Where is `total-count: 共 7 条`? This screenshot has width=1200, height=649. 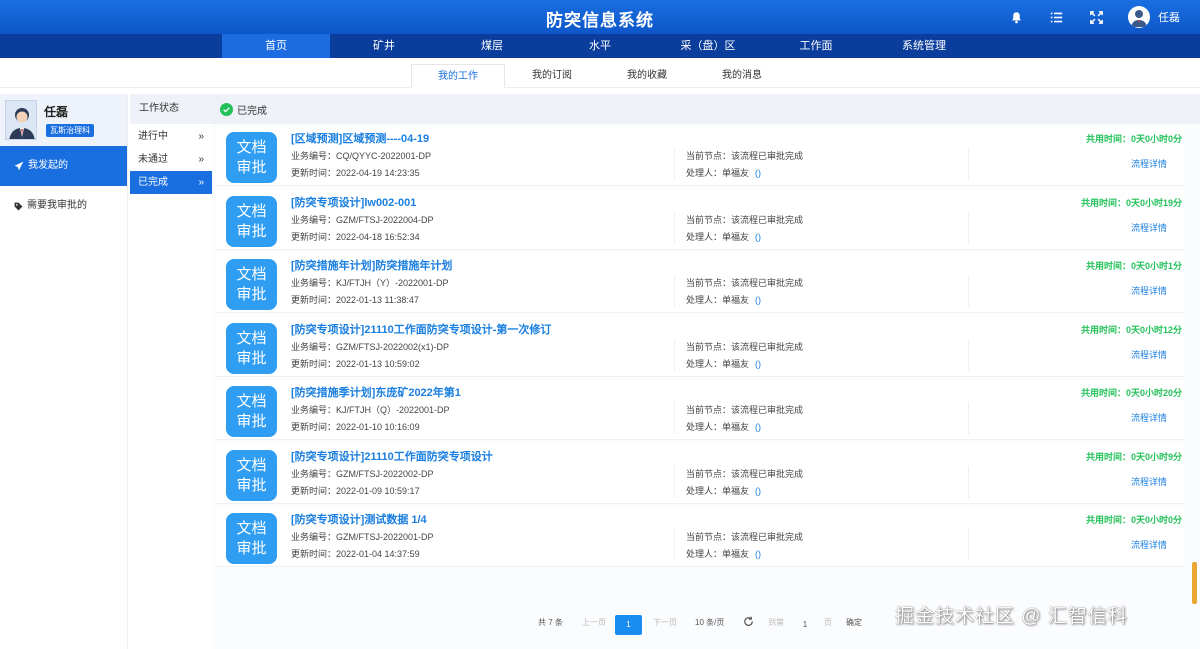 total-count: 共 7 条 is located at coordinates (550, 622).